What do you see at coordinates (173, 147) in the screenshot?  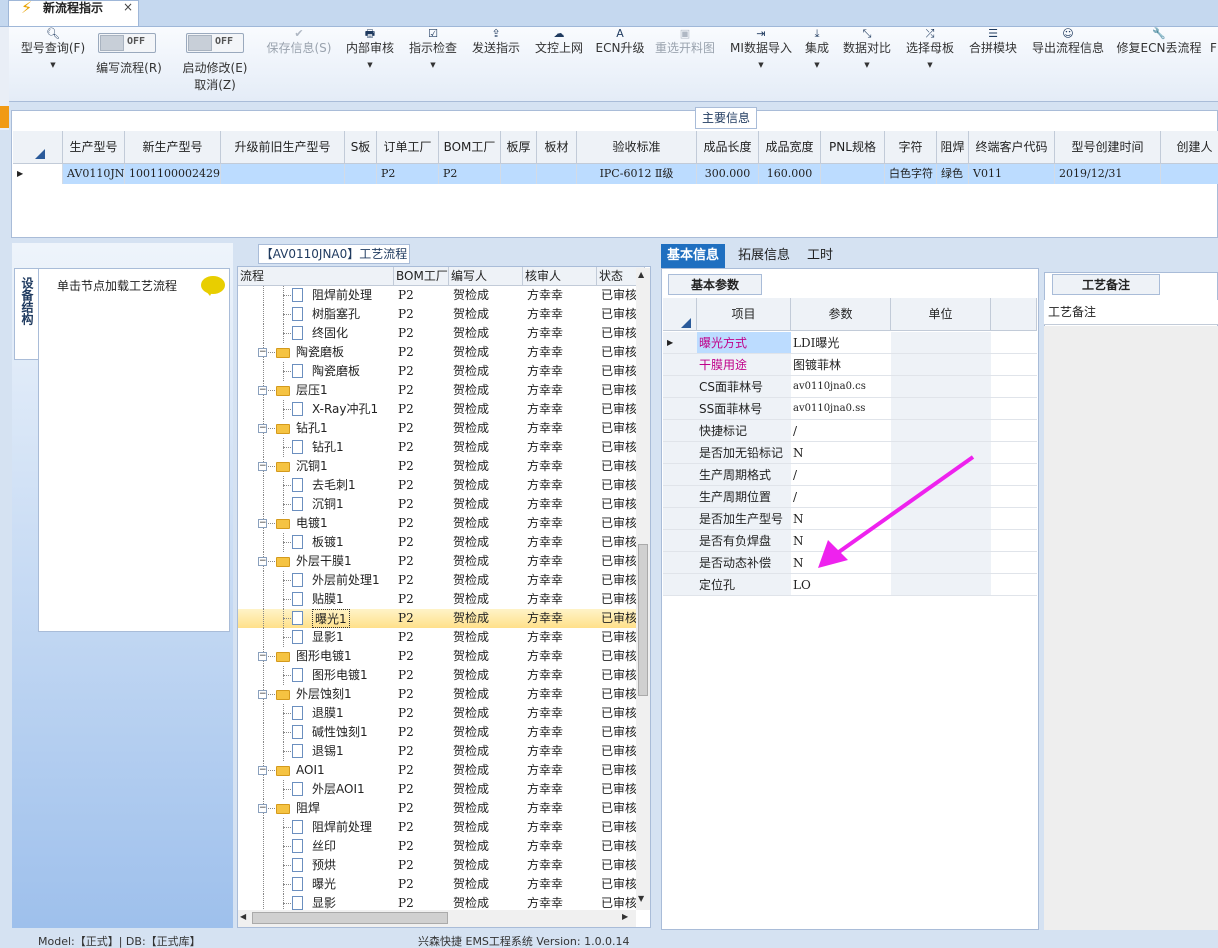 I see `column-header: 新生产型号` at bounding box center [173, 147].